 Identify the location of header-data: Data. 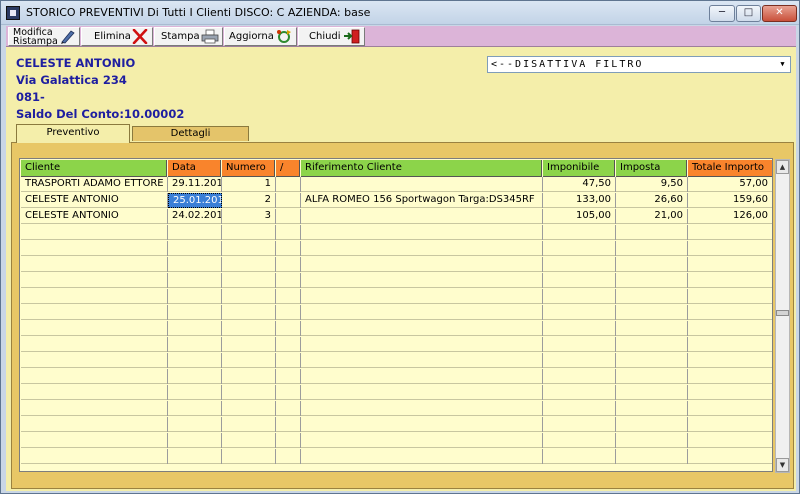
(194, 168).